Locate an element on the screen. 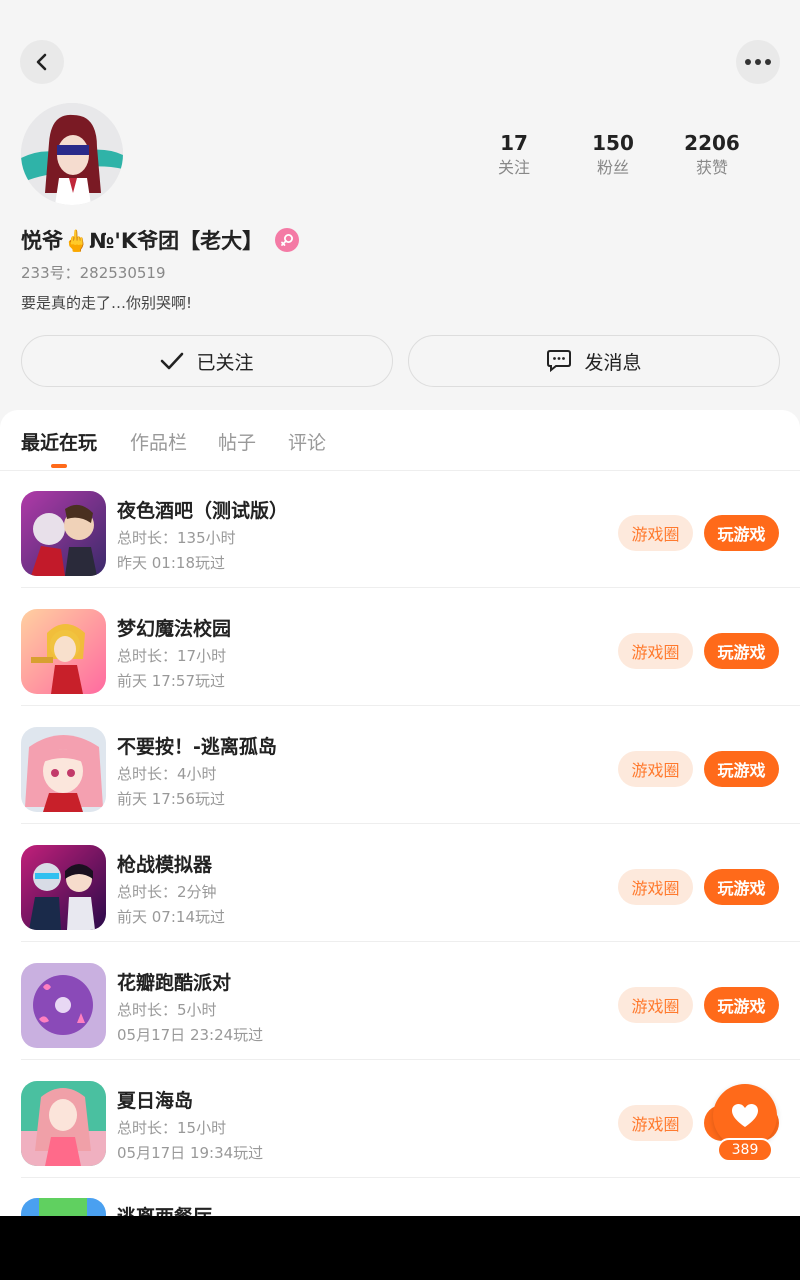 The width and height of the screenshot is (800, 1280). avatar-image is located at coordinates (72, 154).